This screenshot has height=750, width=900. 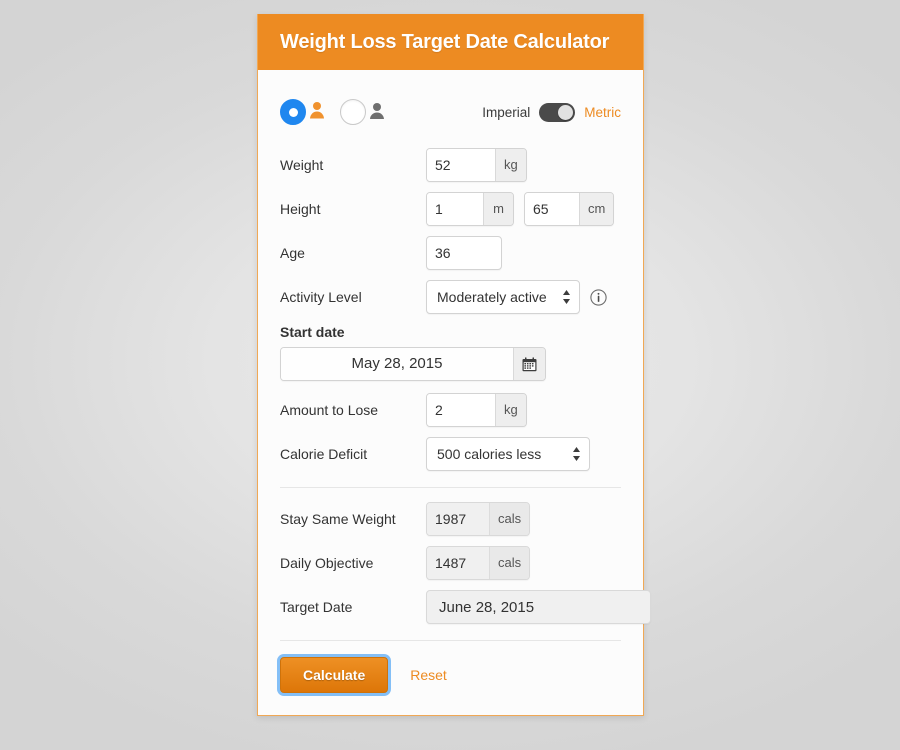 I want to click on amount-to-lose-input, so click(x=461, y=410).